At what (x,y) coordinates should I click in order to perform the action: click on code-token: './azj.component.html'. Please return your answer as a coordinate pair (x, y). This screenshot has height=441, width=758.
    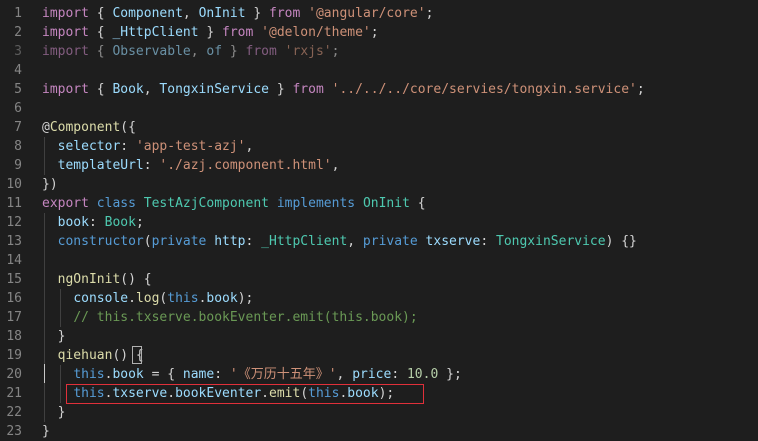
    Looking at the image, I should click on (245, 165).